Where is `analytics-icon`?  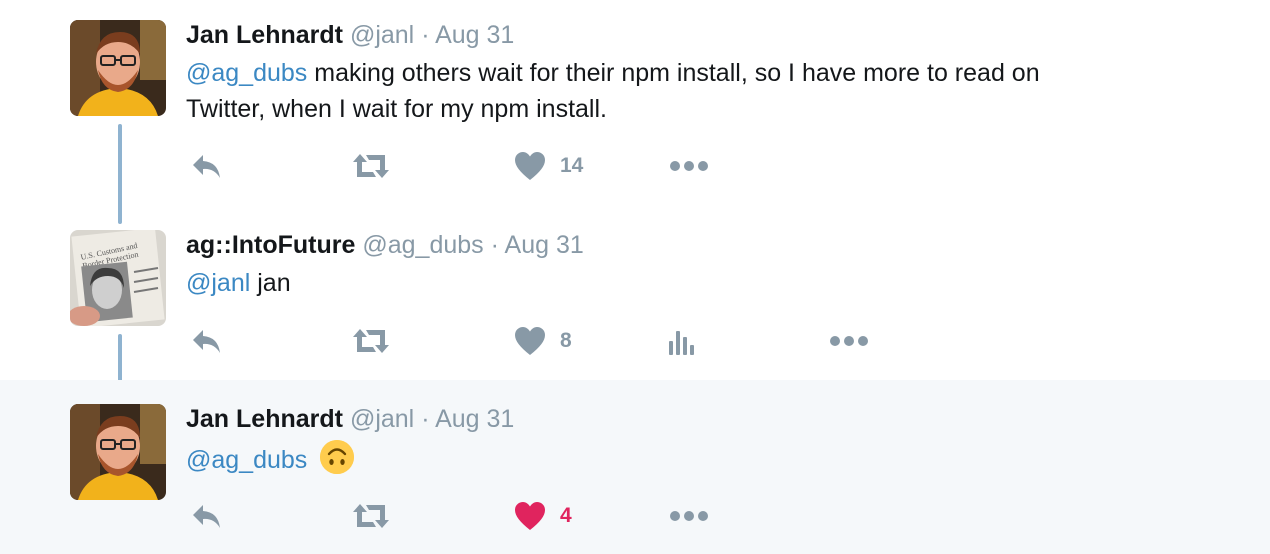
analytics-icon is located at coordinates (681, 343).